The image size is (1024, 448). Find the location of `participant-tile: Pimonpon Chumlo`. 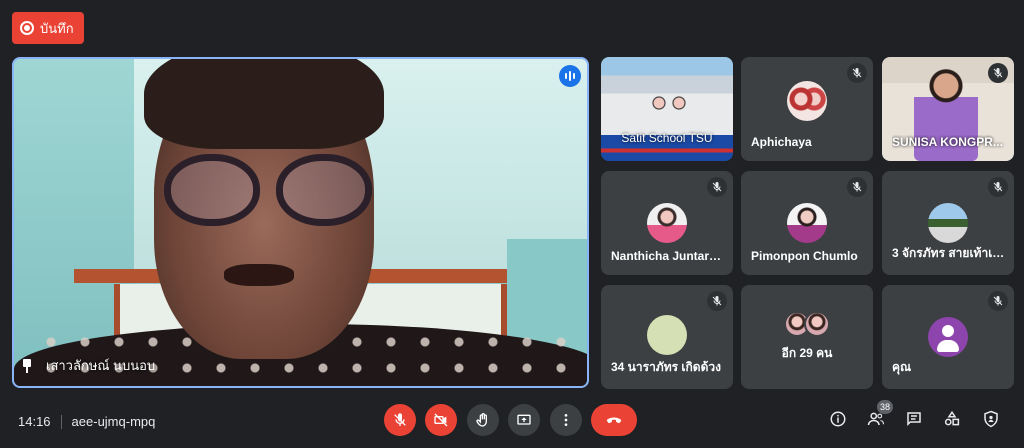

participant-tile: Pimonpon Chumlo is located at coordinates (807, 223).